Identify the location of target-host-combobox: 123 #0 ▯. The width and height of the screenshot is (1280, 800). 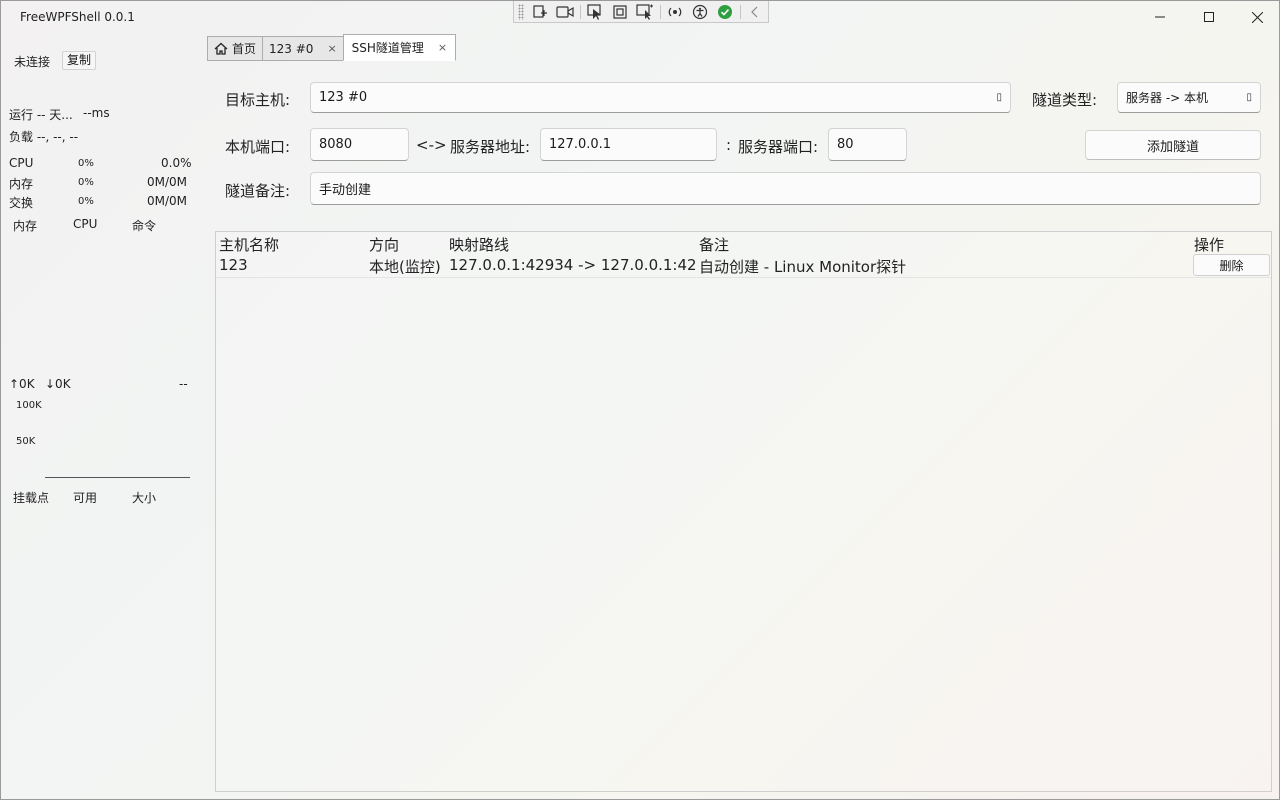
(660, 97).